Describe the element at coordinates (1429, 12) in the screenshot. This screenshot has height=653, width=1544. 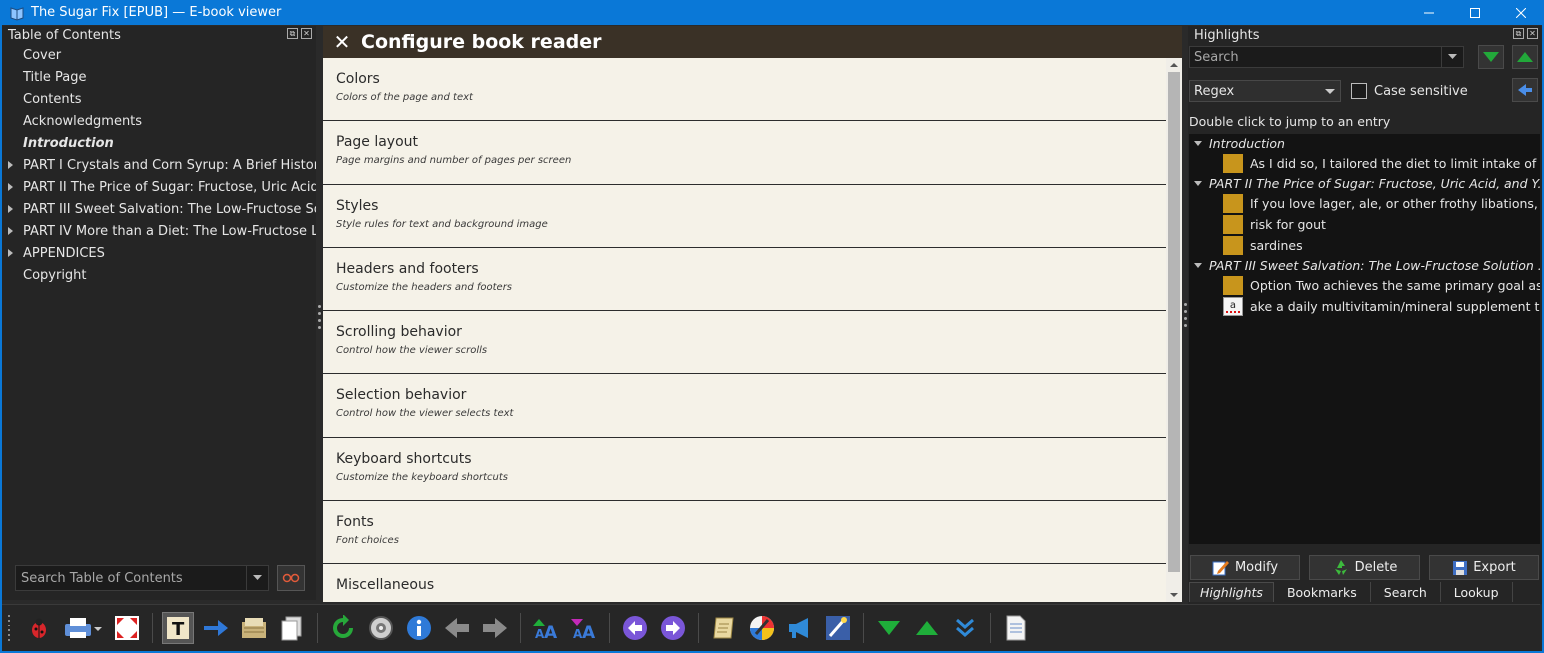
I see `minimize-button` at that location.